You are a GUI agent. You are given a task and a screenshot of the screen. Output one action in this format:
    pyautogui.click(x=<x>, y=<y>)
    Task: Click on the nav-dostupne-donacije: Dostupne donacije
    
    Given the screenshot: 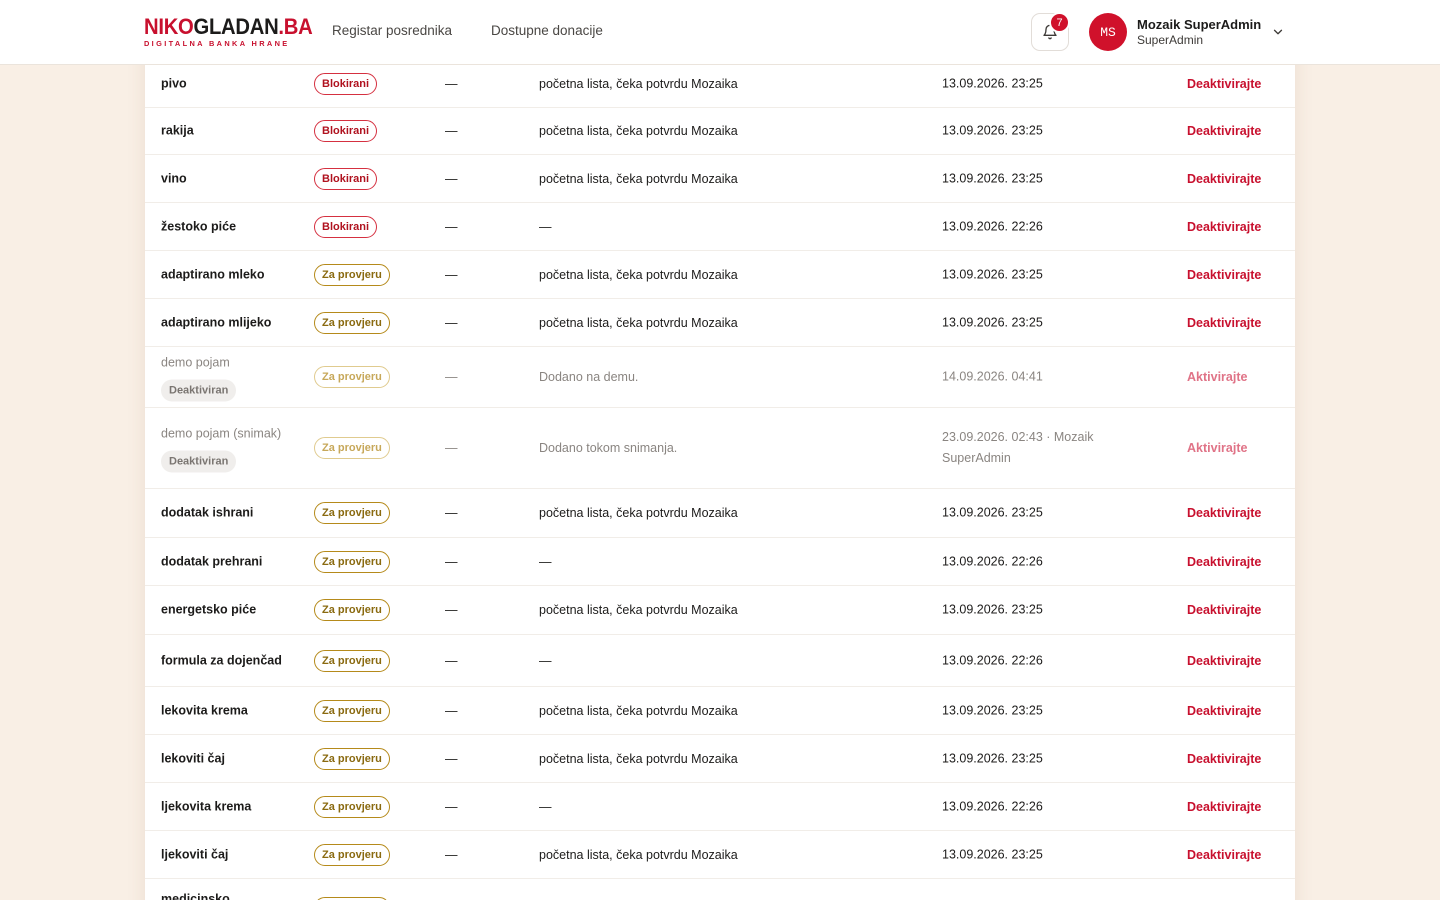 What is the action you would take?
    pyautogui.click(x=547, y=30)
    